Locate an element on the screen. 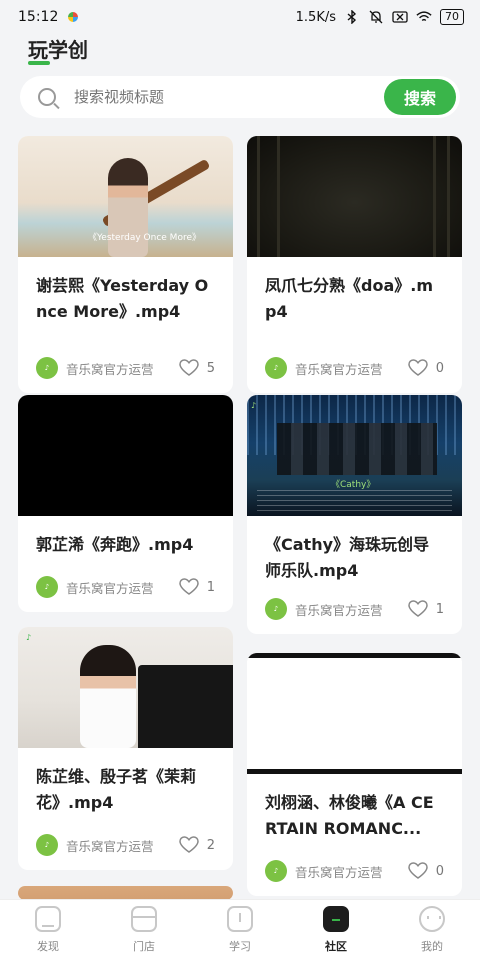  app-header: 玩学创 is located at coordinates (58, 49).